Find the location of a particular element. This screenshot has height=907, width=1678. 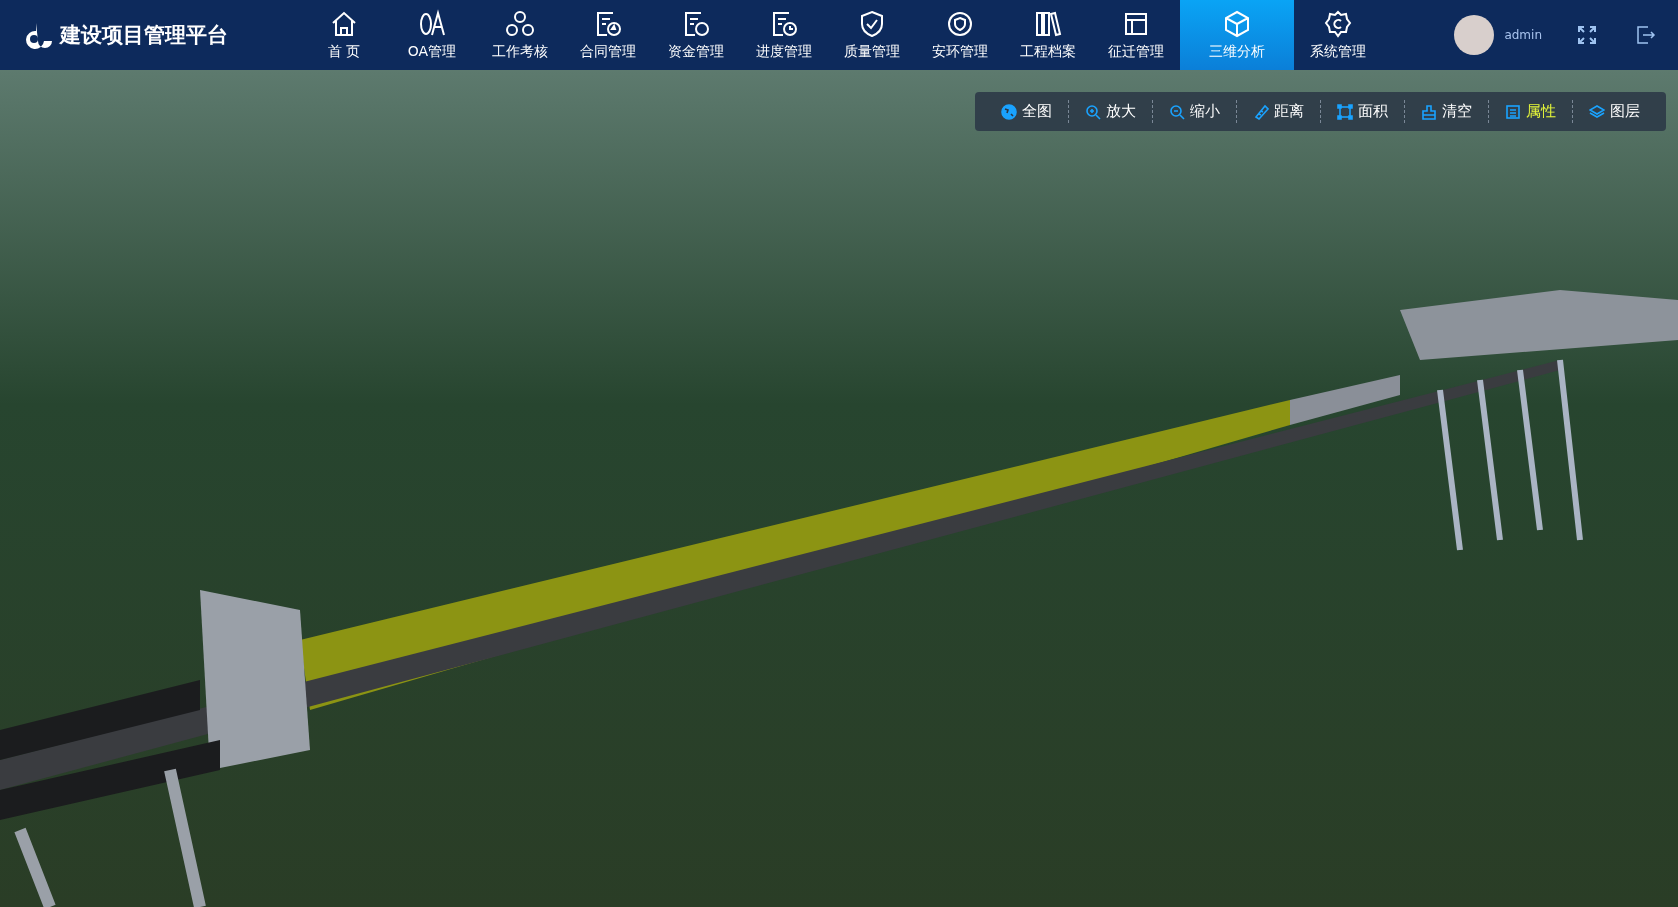

people-icon is located at coordinates (520, 24).